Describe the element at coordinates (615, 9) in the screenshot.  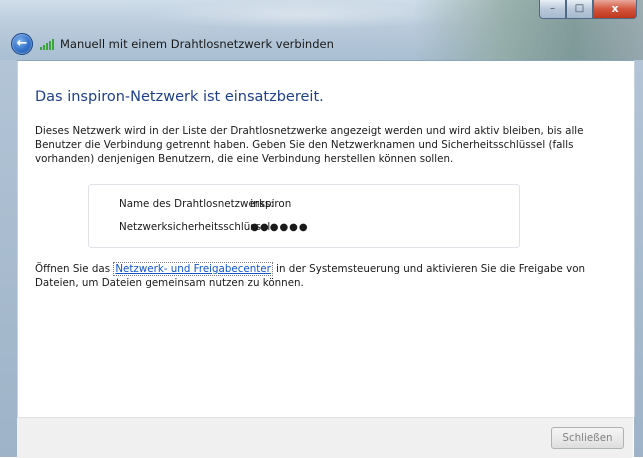
I see `close-window-button: x` at that location.